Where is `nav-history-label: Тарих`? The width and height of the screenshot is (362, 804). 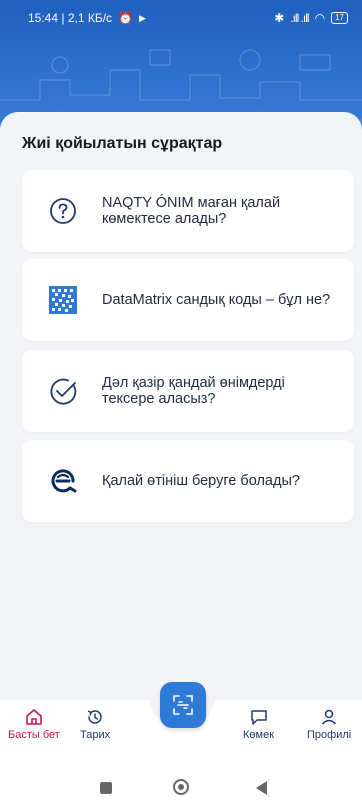
nav-history-label: Тарих is located at coordinates (95, 735).